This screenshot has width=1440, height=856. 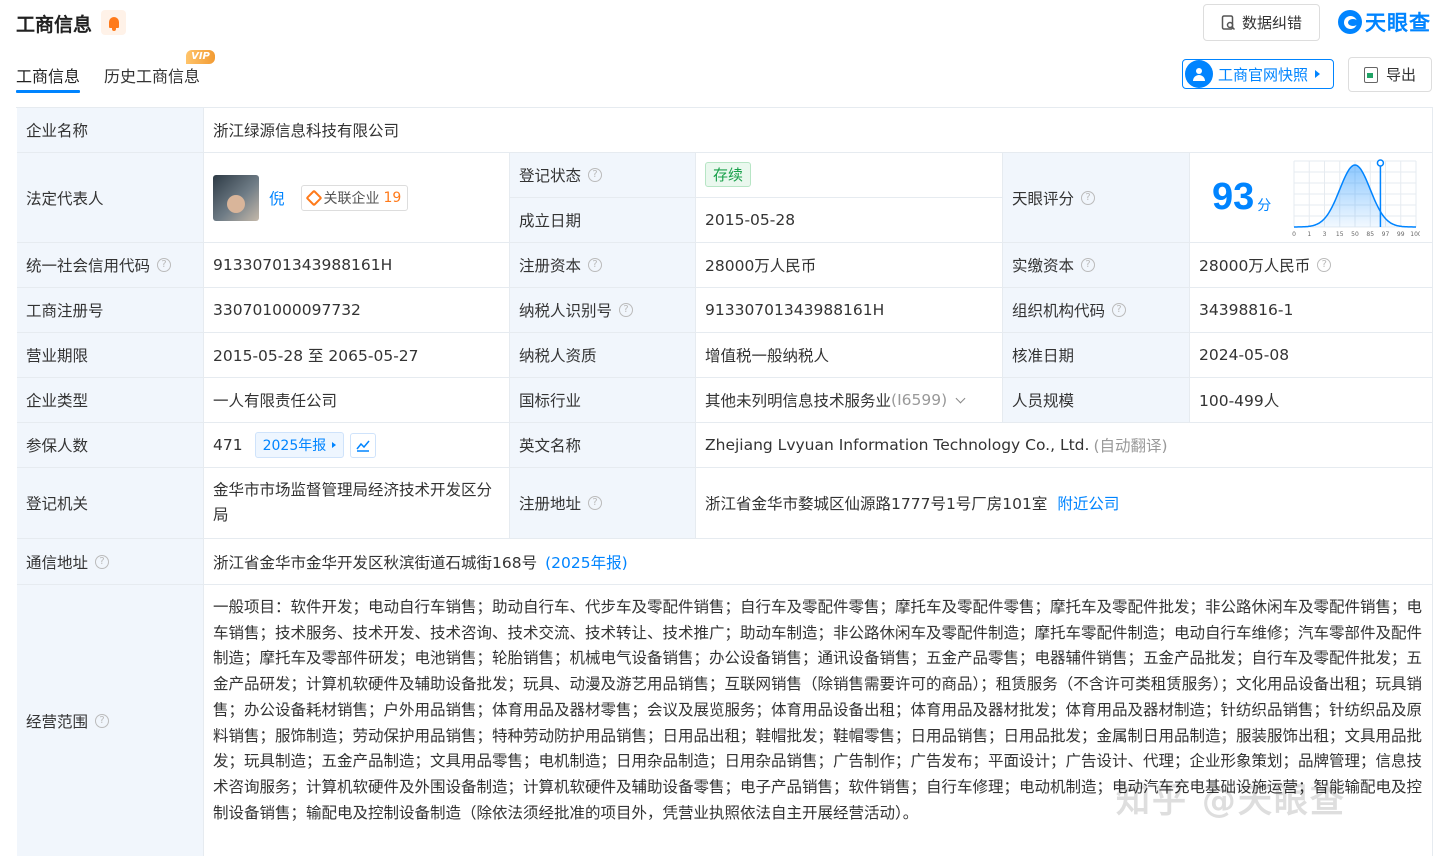 I want to click on paid-capital-label: 实缴资本, so click(x=1043, y=266).